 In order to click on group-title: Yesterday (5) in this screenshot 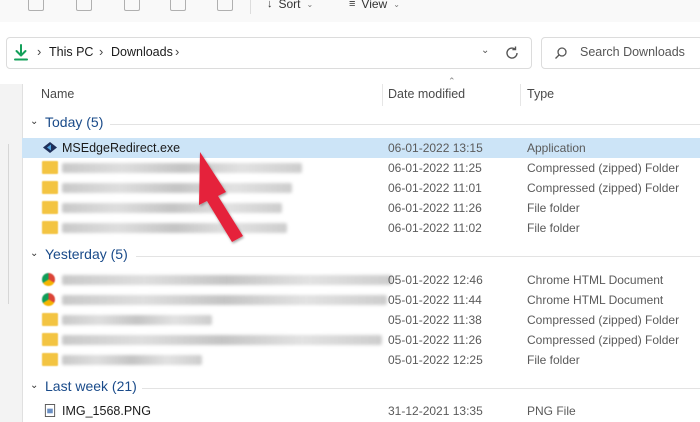, I will do `click(86, 254)`.